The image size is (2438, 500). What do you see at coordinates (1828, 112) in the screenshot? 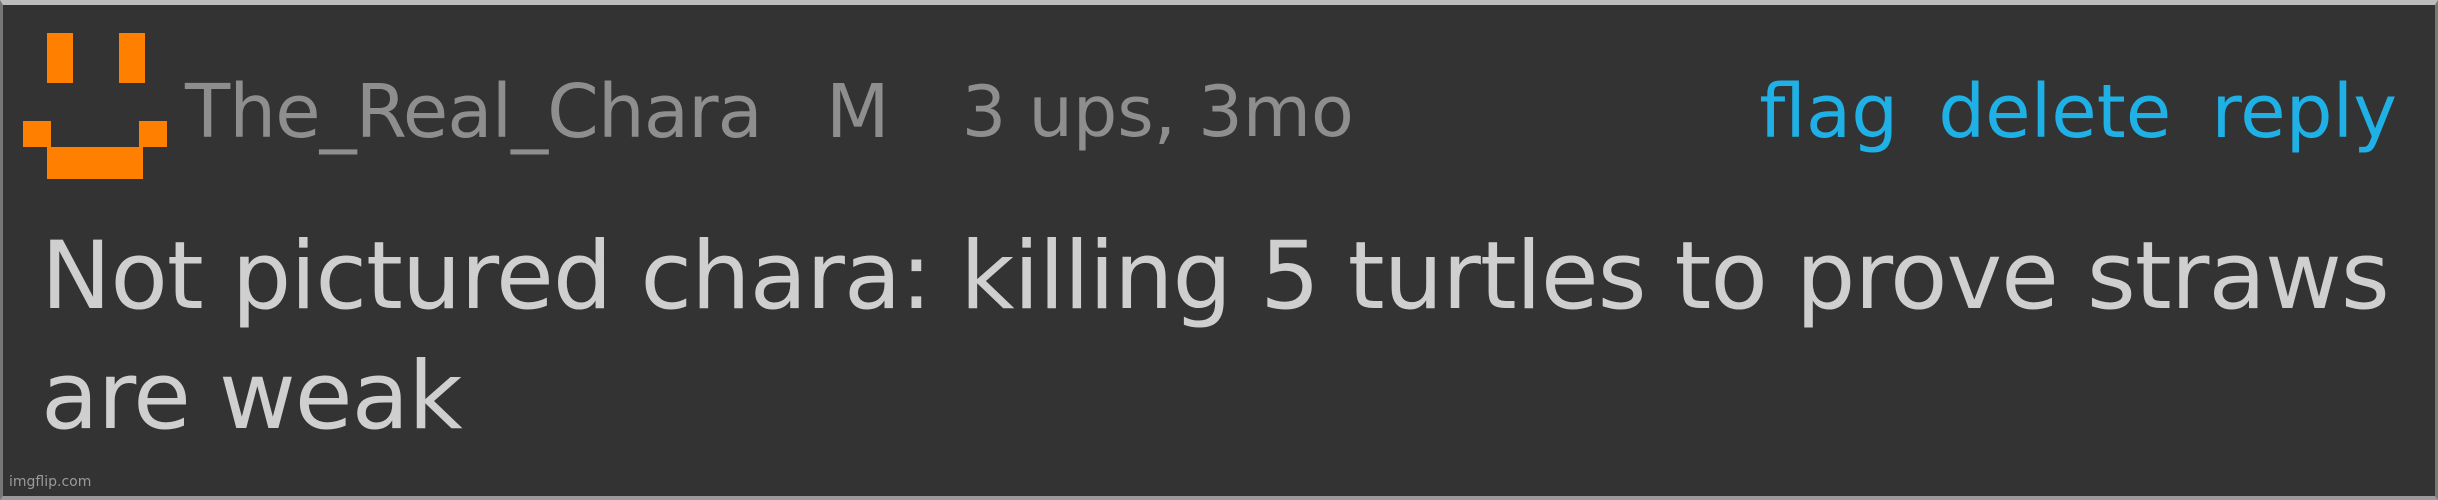
I see `flag-link: flag` at bounding box center [1828, 112].